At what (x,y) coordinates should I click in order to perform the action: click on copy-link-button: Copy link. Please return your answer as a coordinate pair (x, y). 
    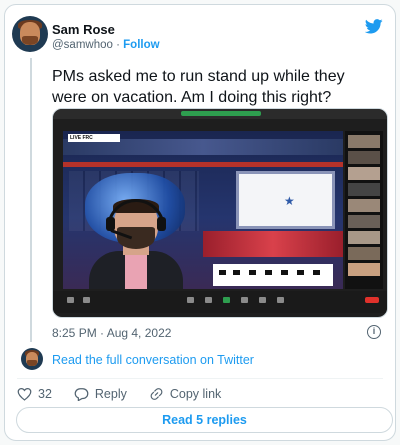
    Looking at the image, I should click on (185, 394).